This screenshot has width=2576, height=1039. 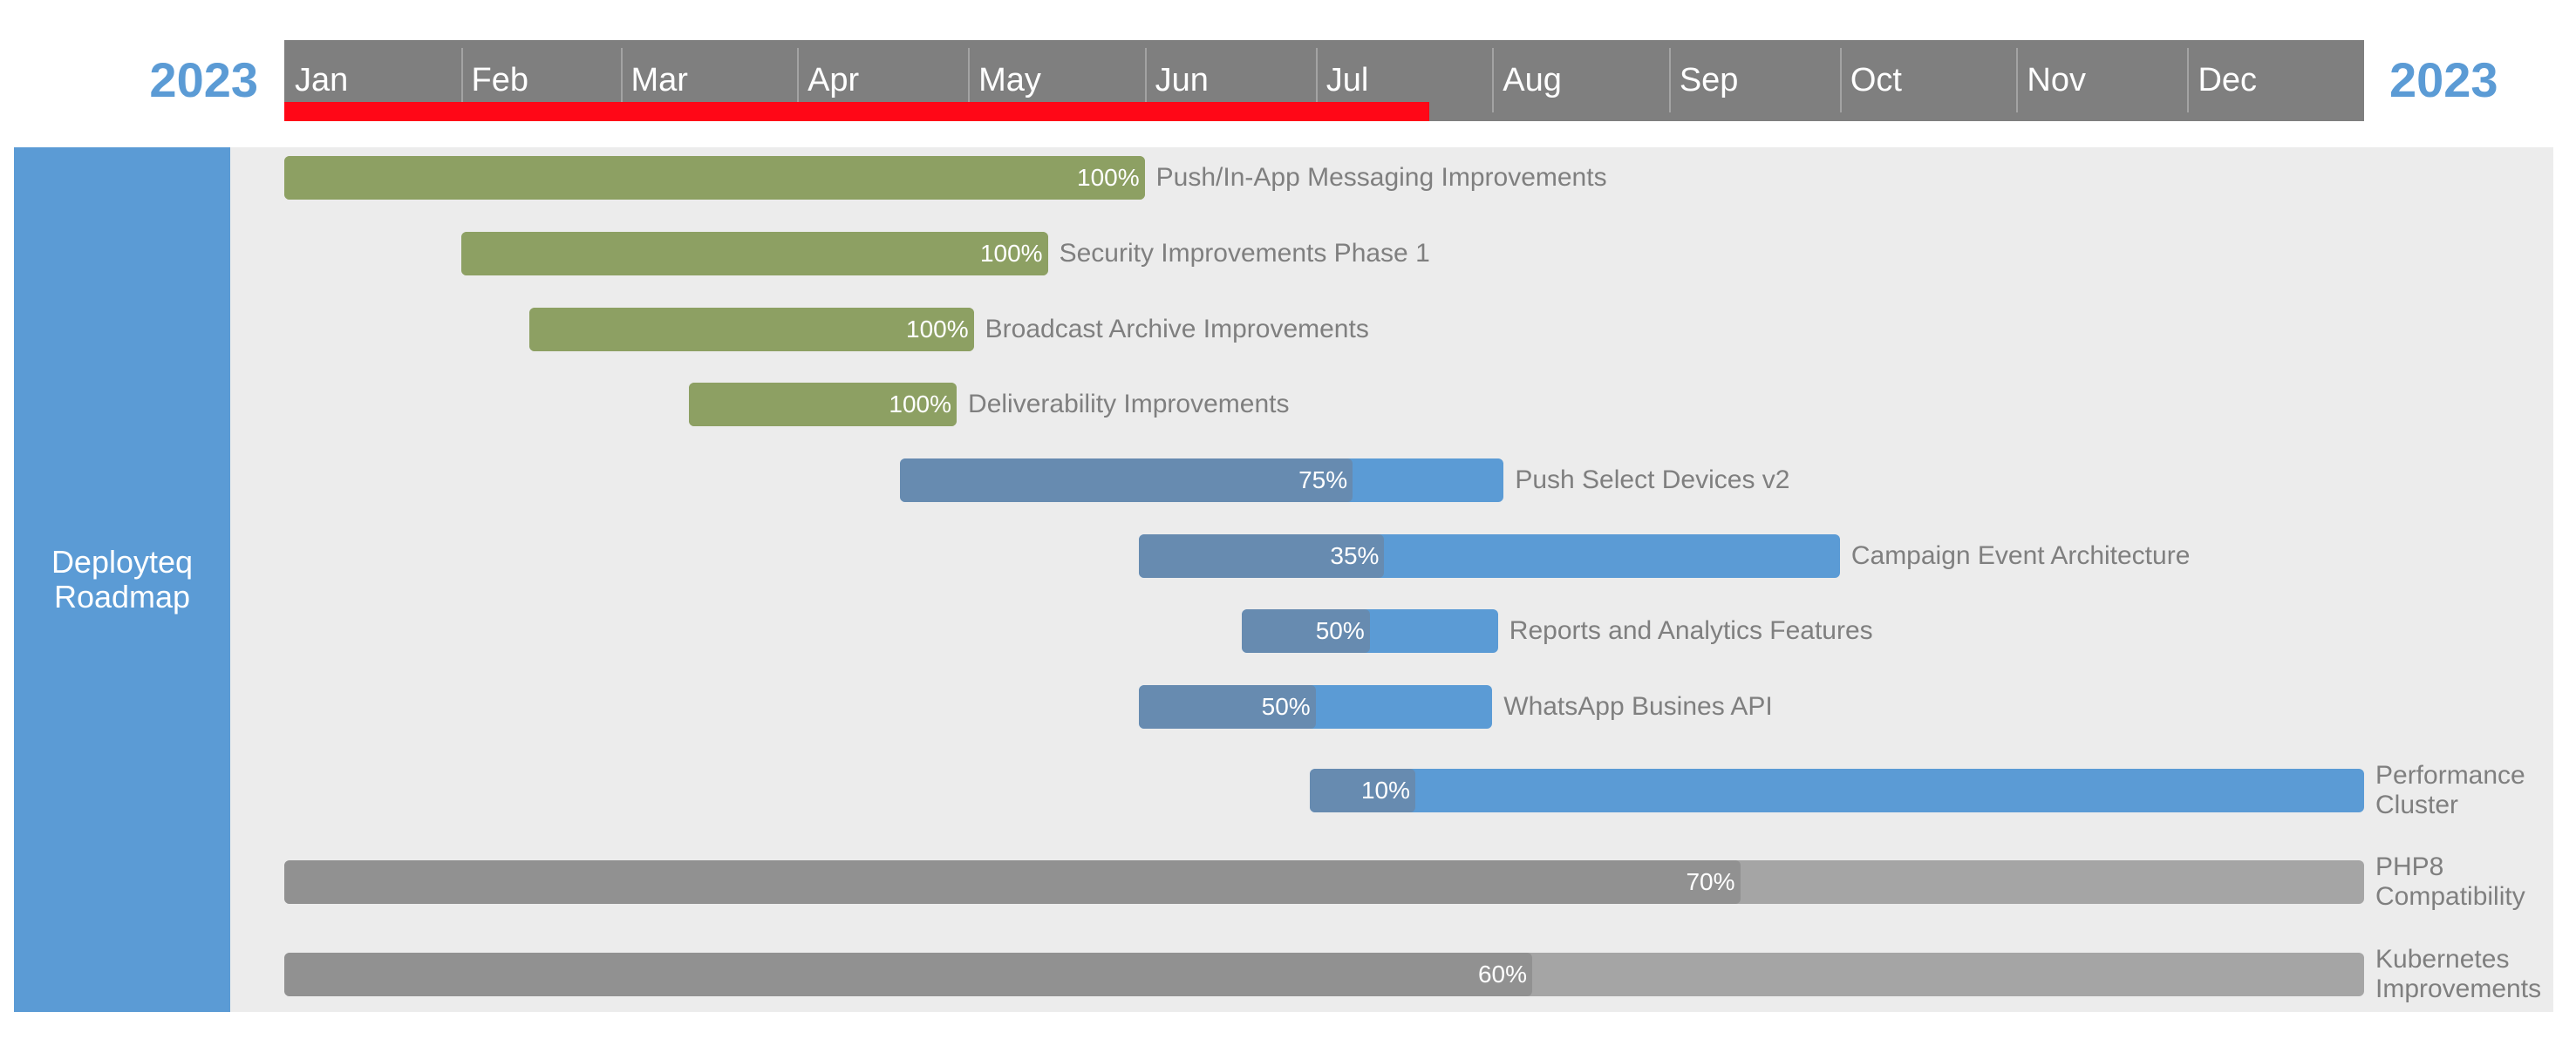 What do you see at coordinates (1182, 80) in the screenshot?
I see `month-label: Jun` at bounding box center [1182, 80].